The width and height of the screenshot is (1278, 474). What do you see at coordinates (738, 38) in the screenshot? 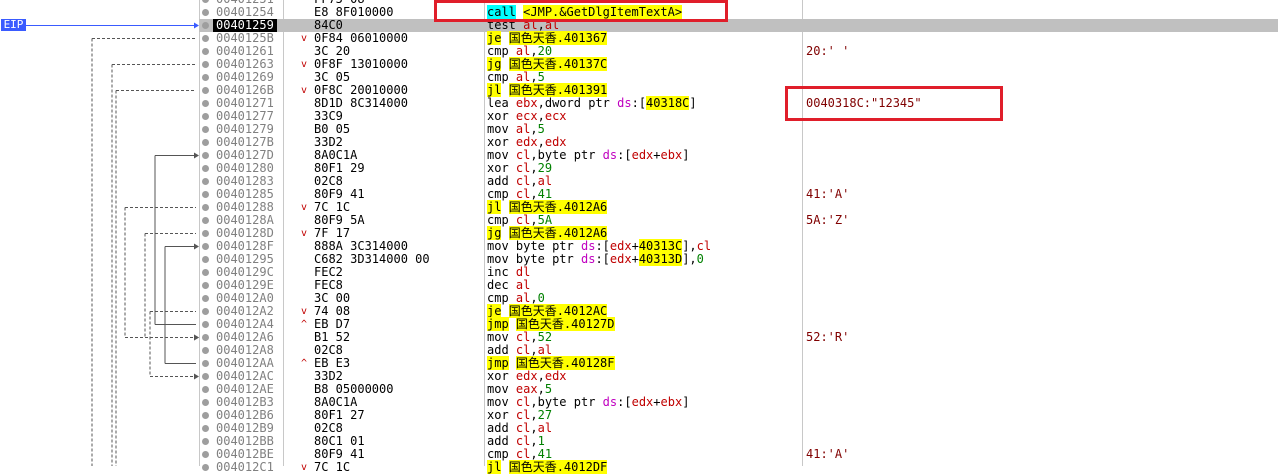
I see `instruction-row: 0040125B v 0F84 06010000 je 国色天香.401367` at bounding box center [738, 38].